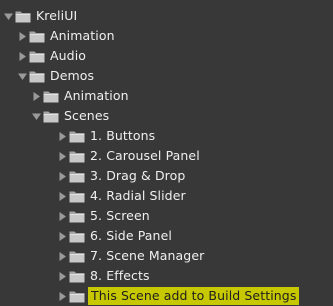  Describe the element at coordinates (138, 195) in the screenshot. I see `tree-row-label: 4. Radial Slider` at that location.